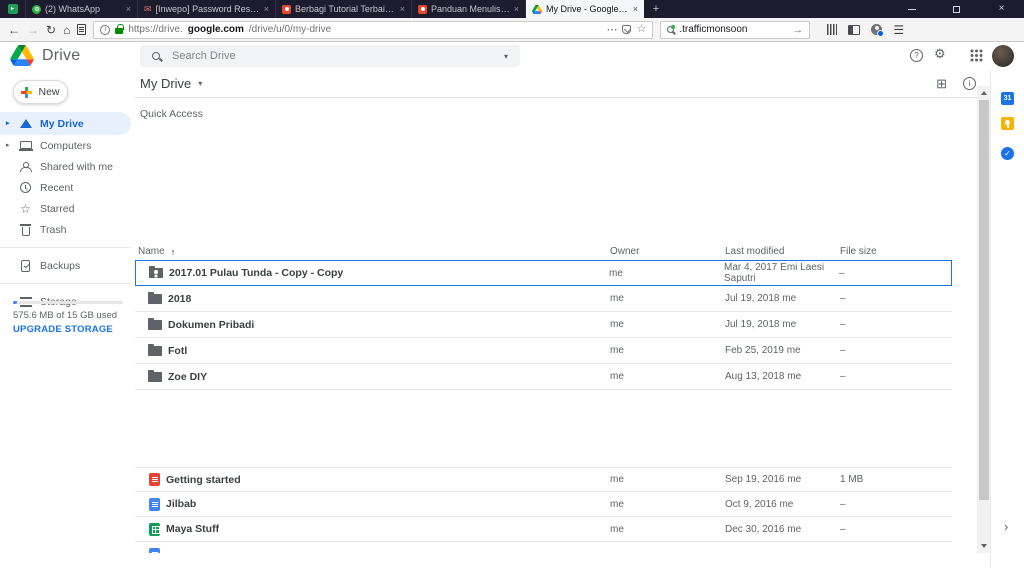 This screenshot has width=1024, height=568. I want to click on item-owner: me, so click(617, 350).